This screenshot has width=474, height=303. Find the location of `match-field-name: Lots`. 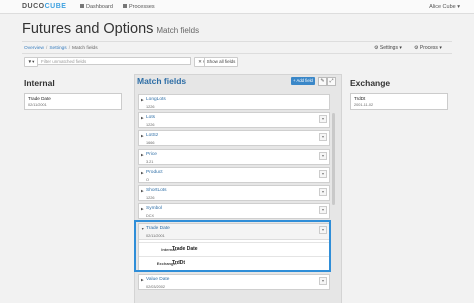

match-field-name: Lots is located at coordinates (151, 117).